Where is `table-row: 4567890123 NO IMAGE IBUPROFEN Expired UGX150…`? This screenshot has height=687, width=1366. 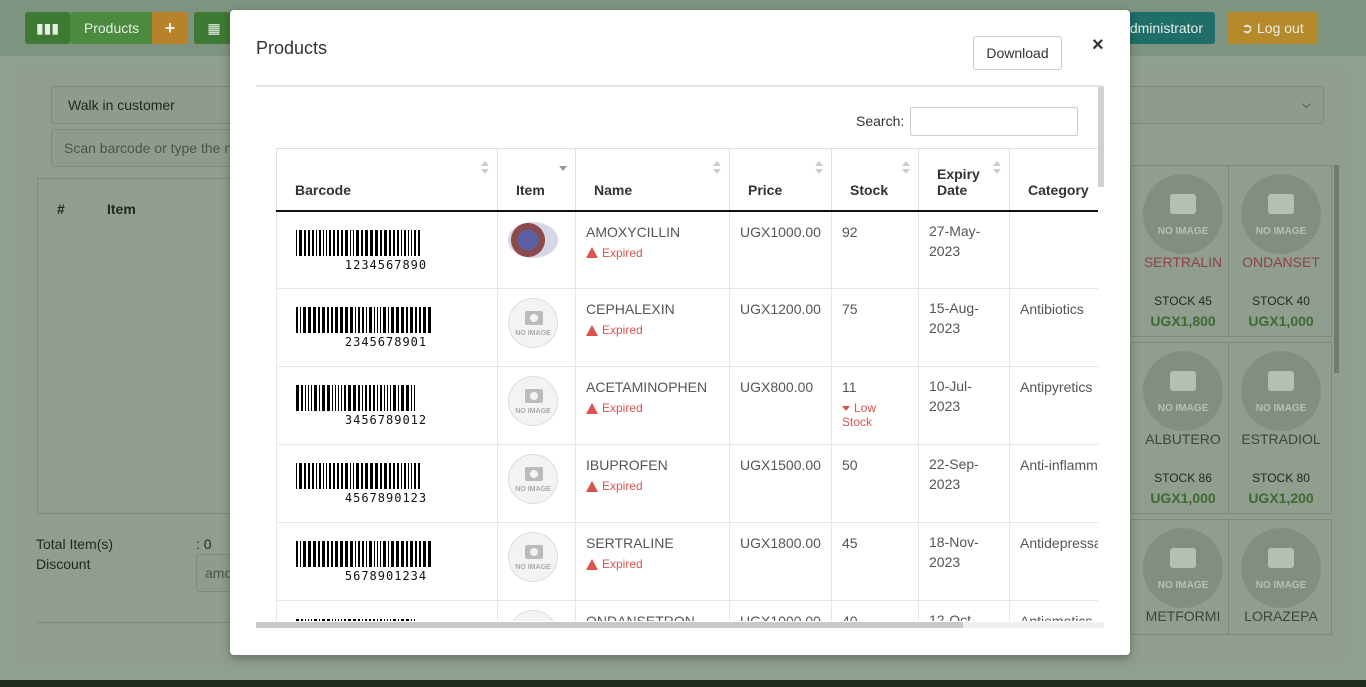
table-row: 4567890123 NO IMAGE IBUPROFEN Expired UGX150… is located at coordinates (687, 483).